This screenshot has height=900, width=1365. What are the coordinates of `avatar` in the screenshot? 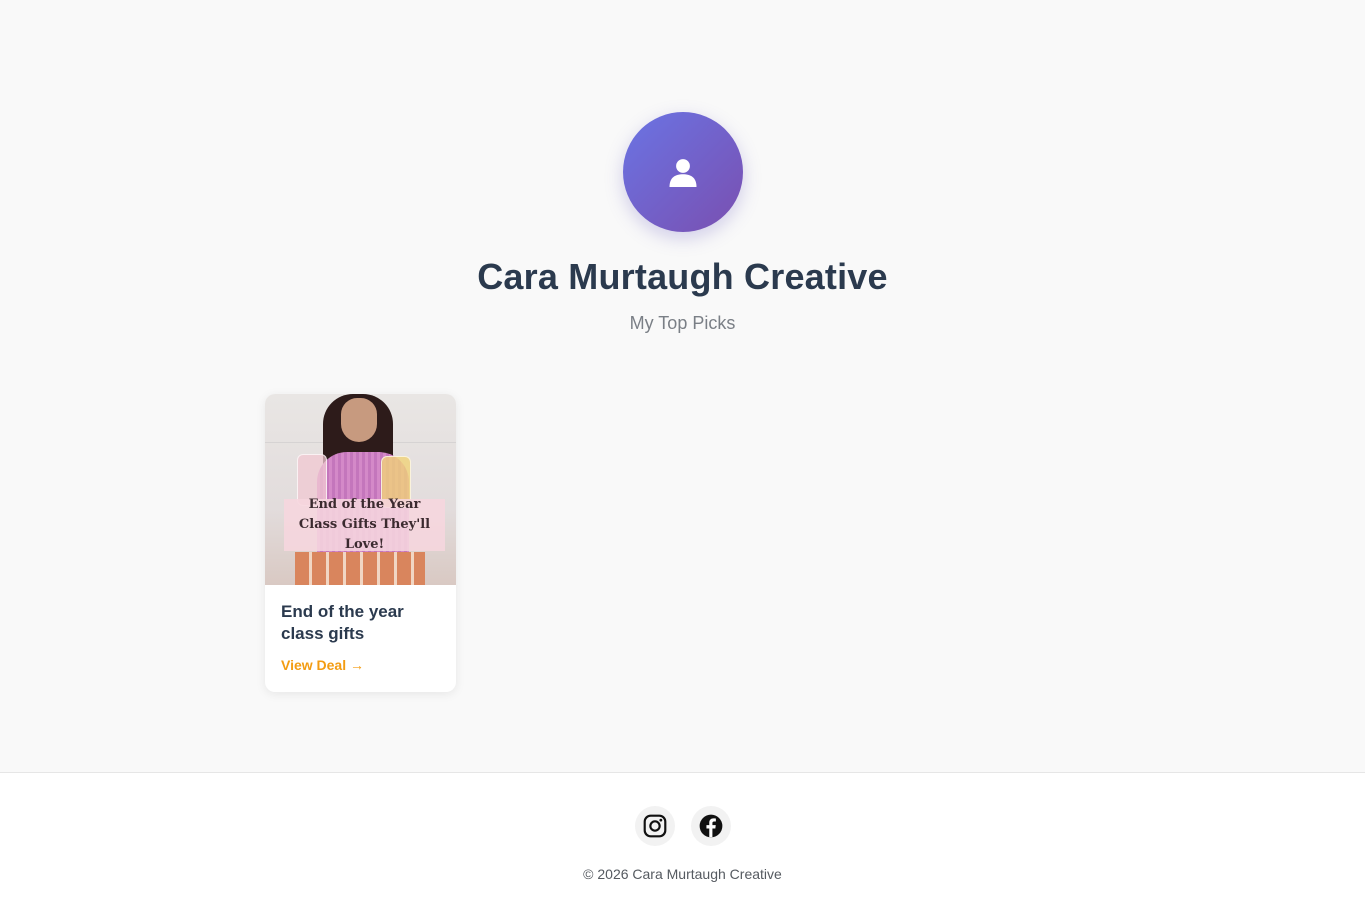 It's located at (683, 172).